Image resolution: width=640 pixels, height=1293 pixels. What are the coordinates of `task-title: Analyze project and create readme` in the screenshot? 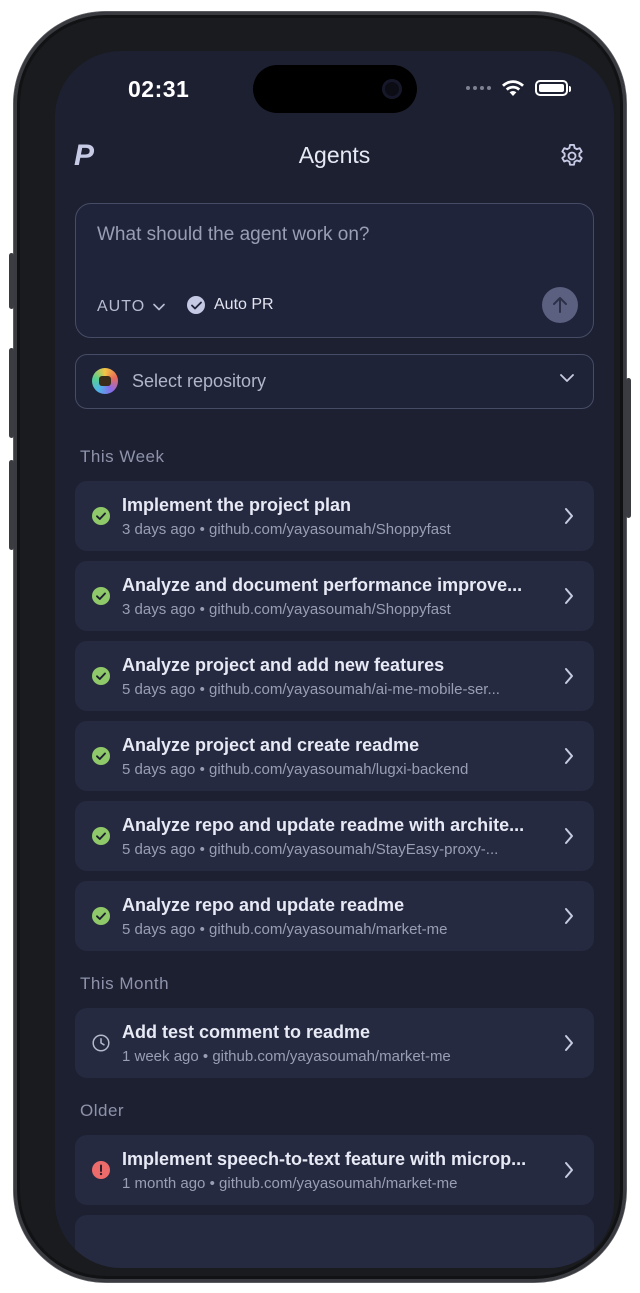 It's located at (271, 745).